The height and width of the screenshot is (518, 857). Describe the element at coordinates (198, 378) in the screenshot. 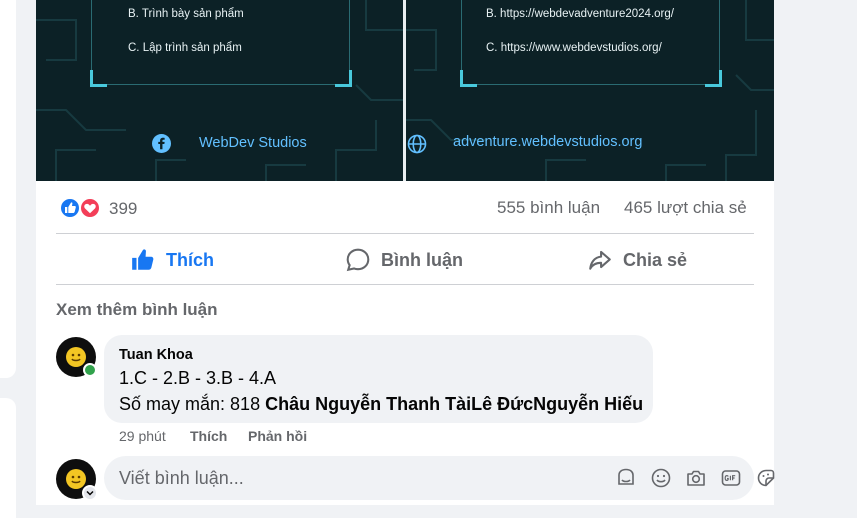

I see `comment-answer-line: 1.C - 2.B - 3.B - 4.A` at that location.